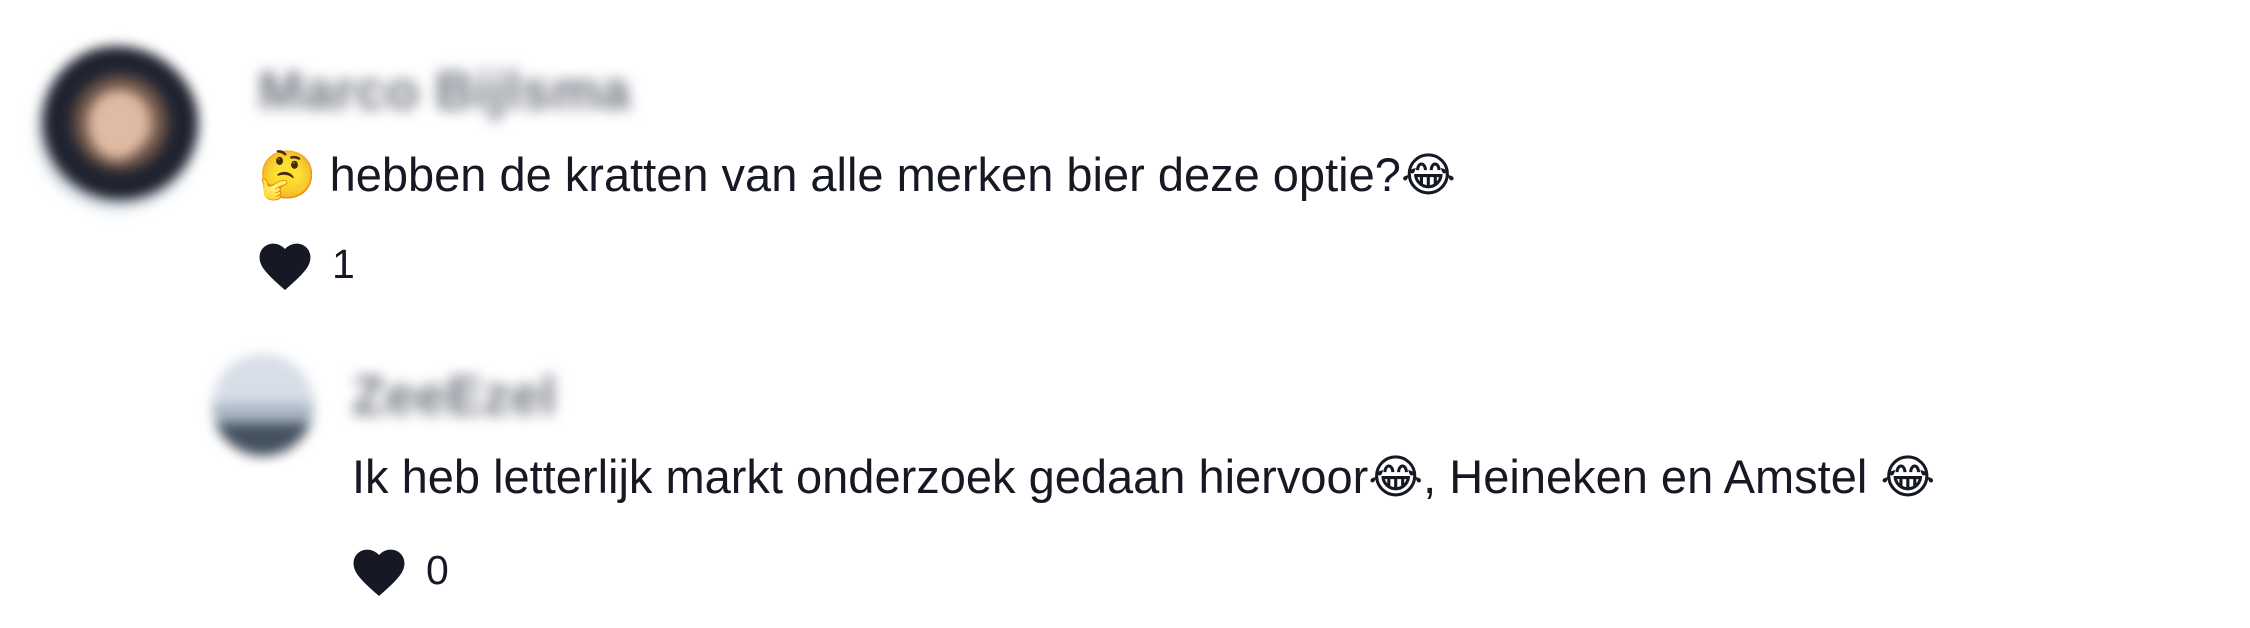  I want to click on reply-like-row: 0, so click(398, 570).